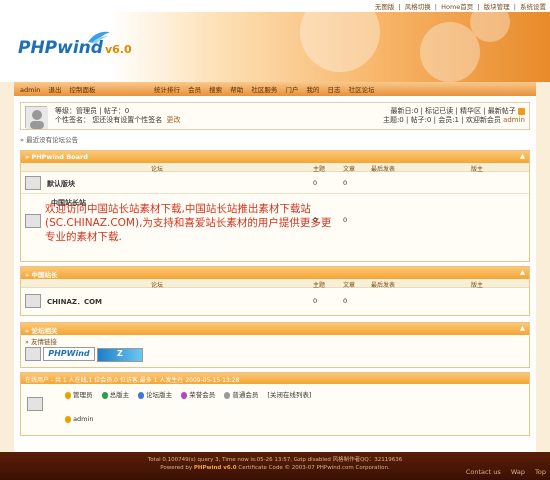 This screenshot has width=550, height=480. I want to click on forum-row: CHINAZ．COM 0 0, so click(275, 301).